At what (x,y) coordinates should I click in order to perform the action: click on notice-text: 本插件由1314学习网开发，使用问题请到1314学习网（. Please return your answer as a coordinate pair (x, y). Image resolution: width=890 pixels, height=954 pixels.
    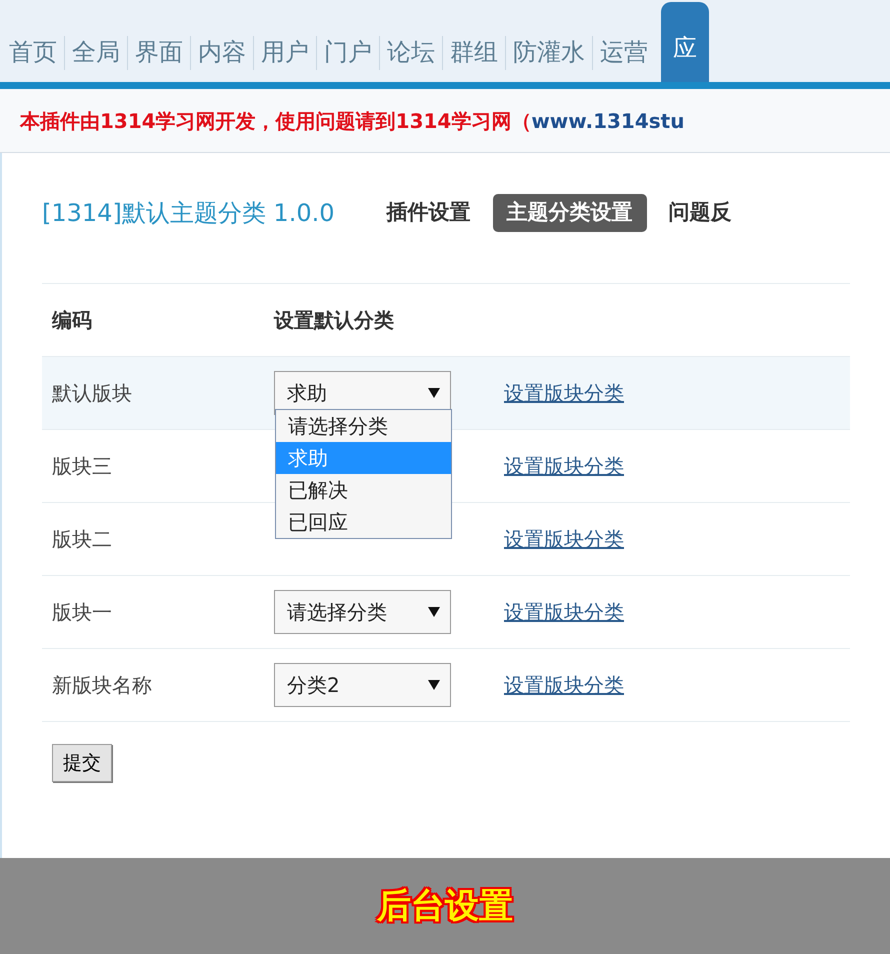
    Looking at the image, I should click on (276, 121).